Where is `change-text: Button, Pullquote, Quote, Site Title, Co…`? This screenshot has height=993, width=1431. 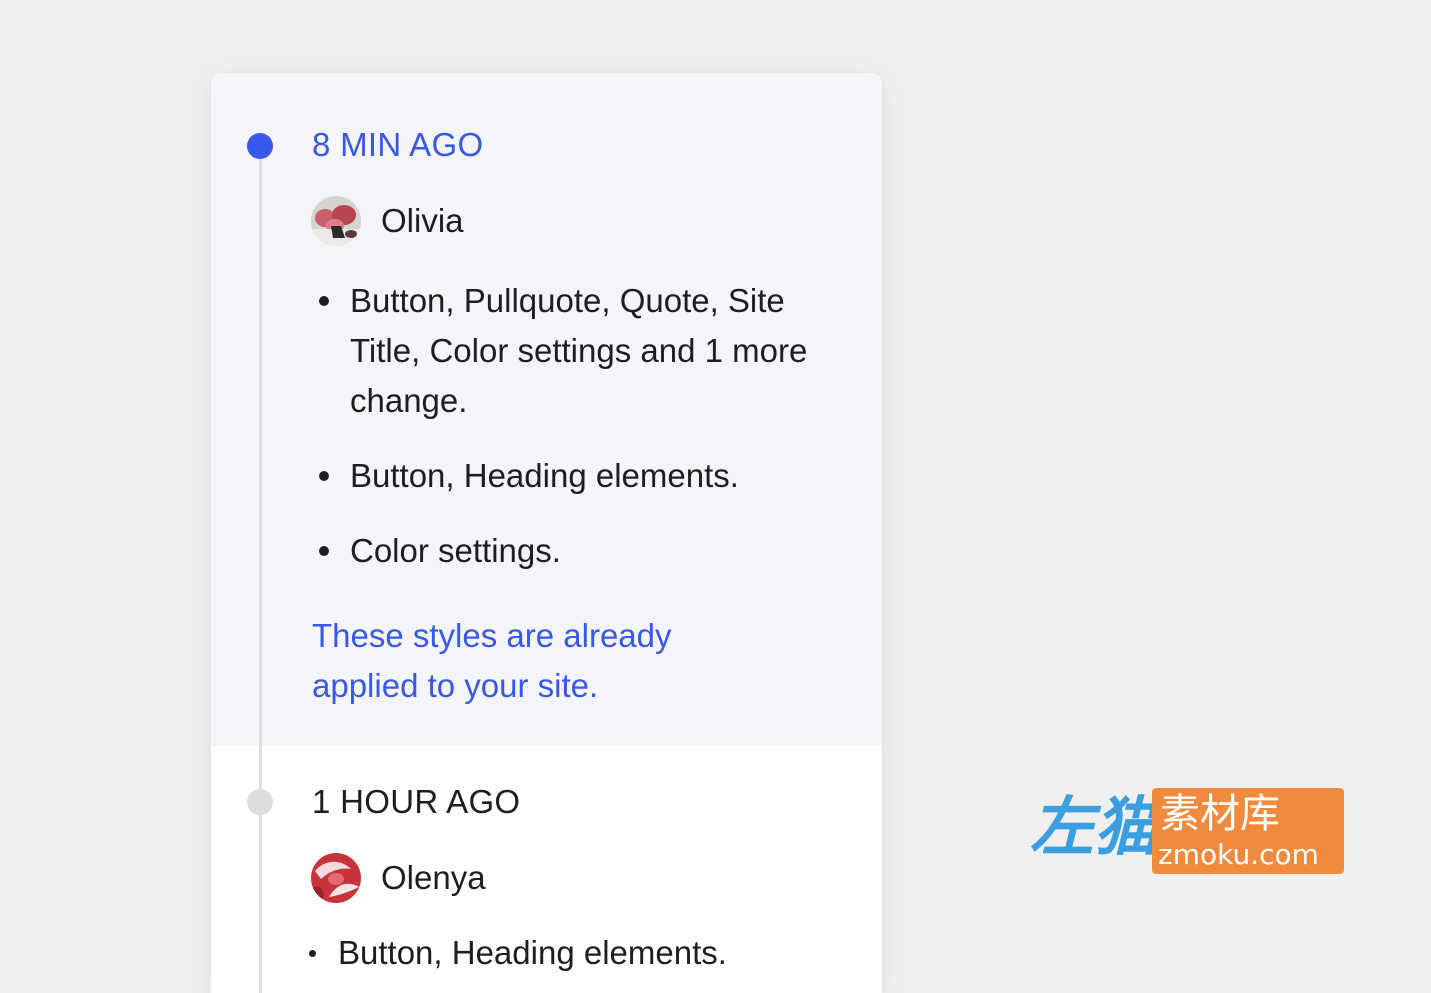
change-text: Button, Pullquote, Quote, Site Title, Co… is located at coordinates (579, 350).